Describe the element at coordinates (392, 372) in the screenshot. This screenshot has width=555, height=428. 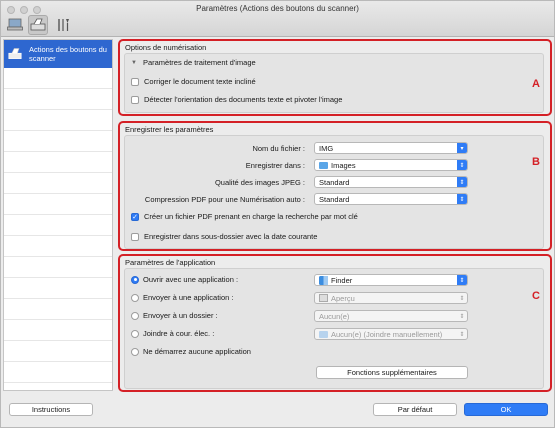
I see `additional-functions-button: Fonctions supplémentaires` at that location.